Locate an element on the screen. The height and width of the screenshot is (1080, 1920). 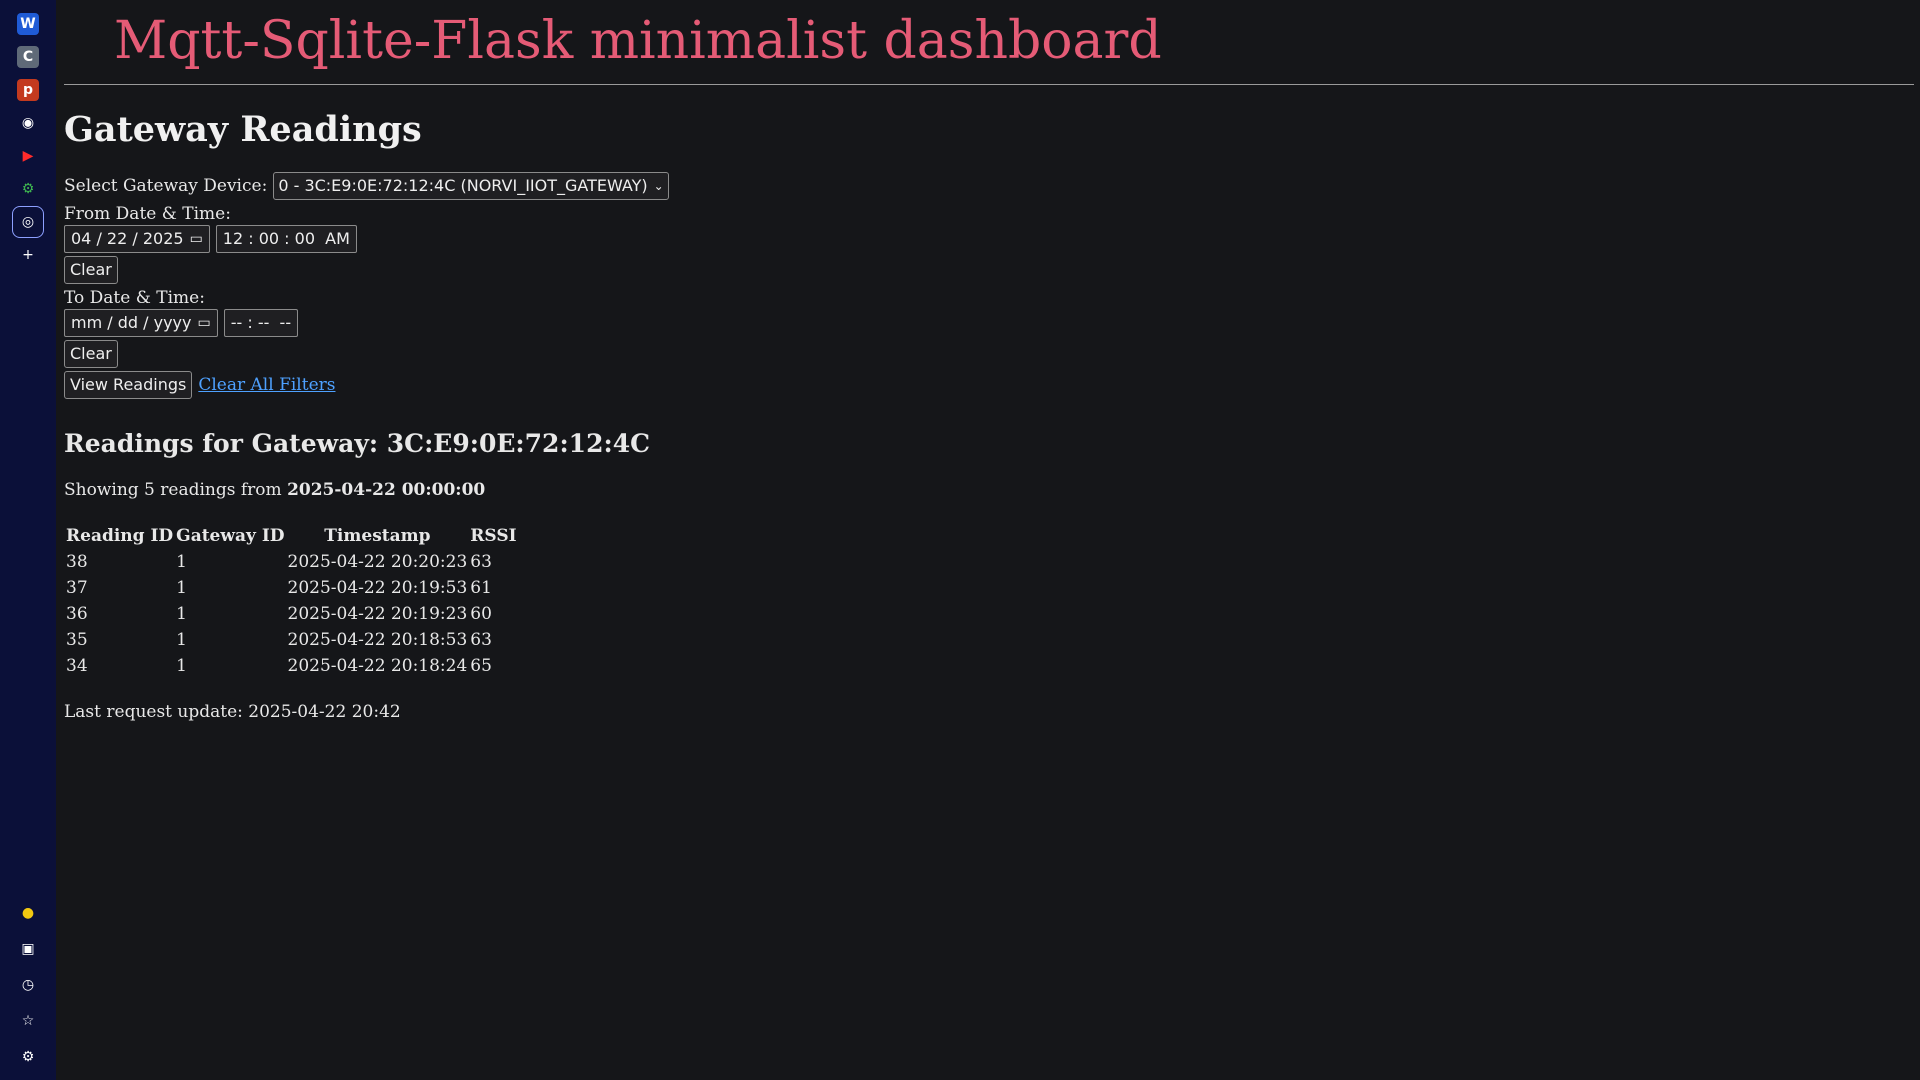
save-button: ▣ is located at coordinates (28, 949).